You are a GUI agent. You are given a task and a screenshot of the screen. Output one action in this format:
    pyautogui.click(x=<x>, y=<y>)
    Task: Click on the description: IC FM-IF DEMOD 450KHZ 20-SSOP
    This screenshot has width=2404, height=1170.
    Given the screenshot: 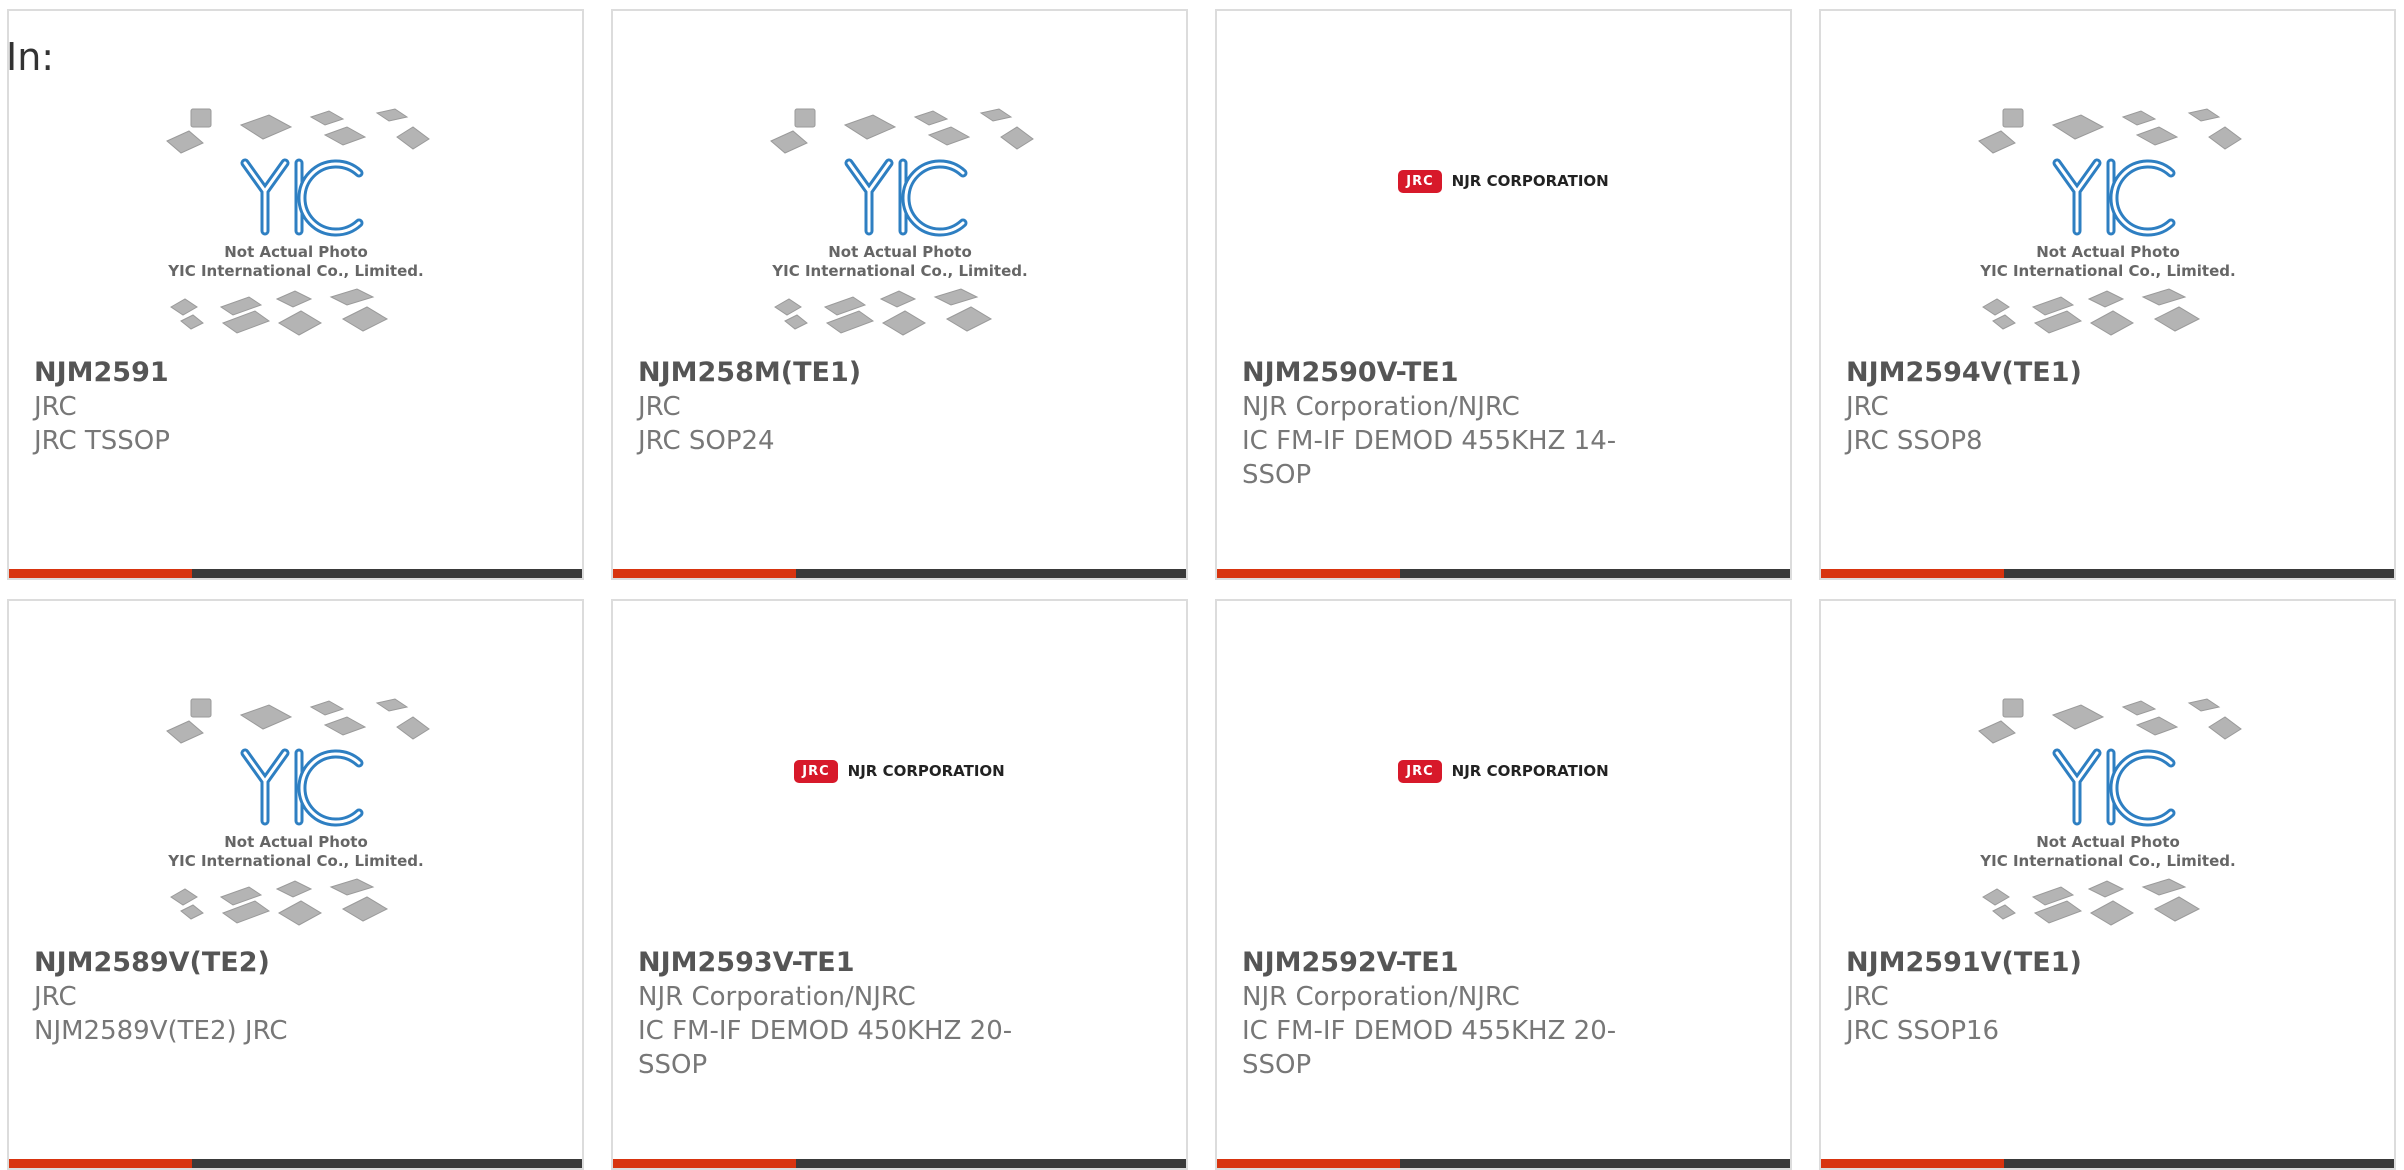 What is the action you would take?
    pyautogui.click(x=825, y=1048)
    